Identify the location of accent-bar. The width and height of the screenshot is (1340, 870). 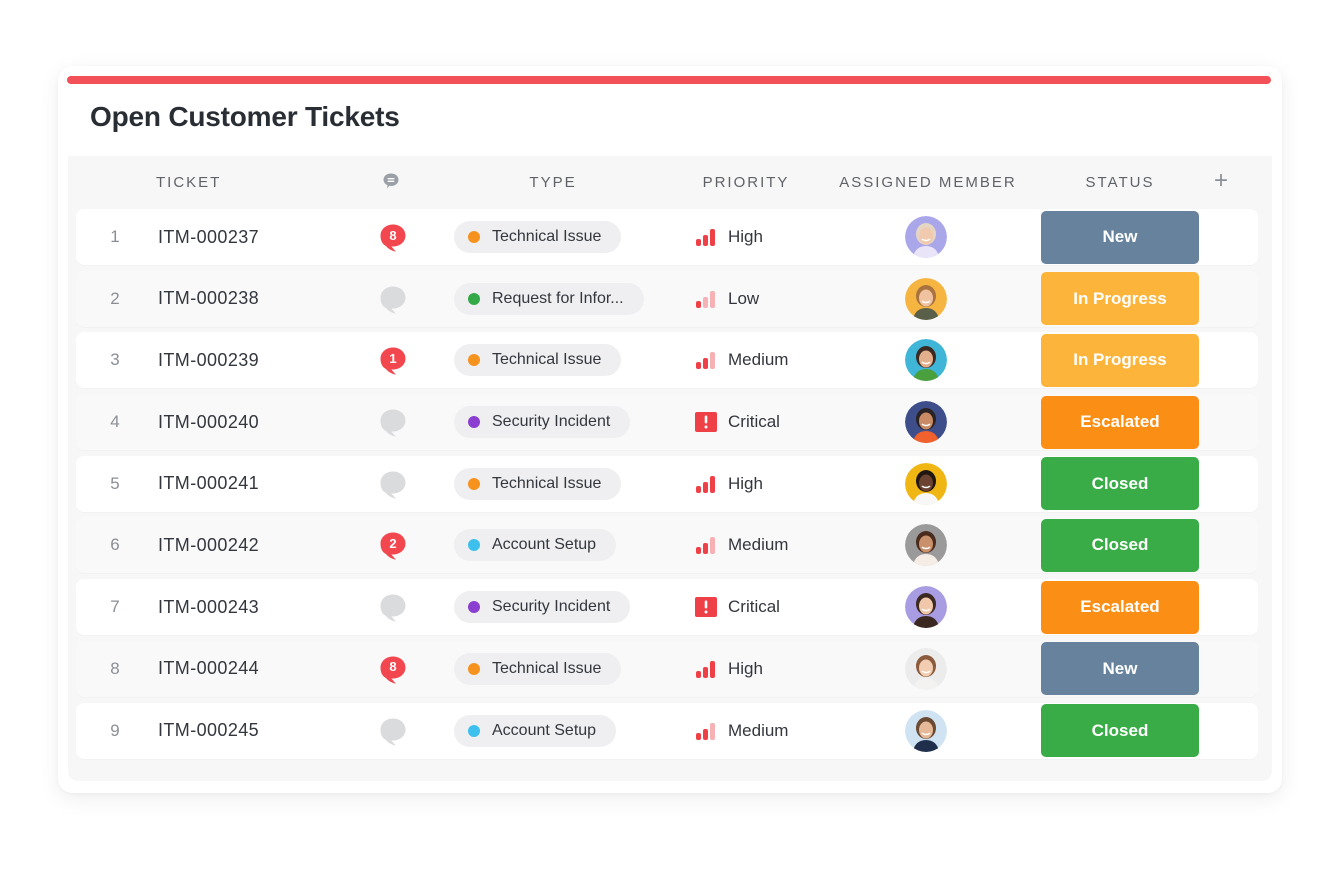
(669, 80).